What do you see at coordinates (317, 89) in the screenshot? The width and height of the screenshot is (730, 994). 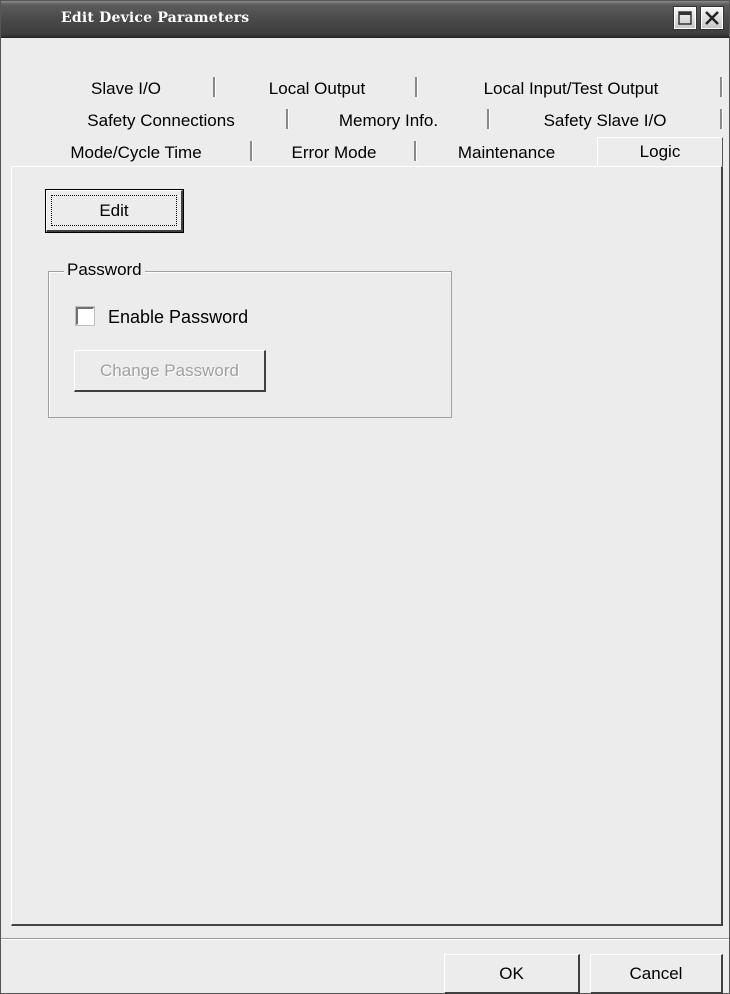 I see `tab-local-output: Local Output` at bounding box center [317, 89].